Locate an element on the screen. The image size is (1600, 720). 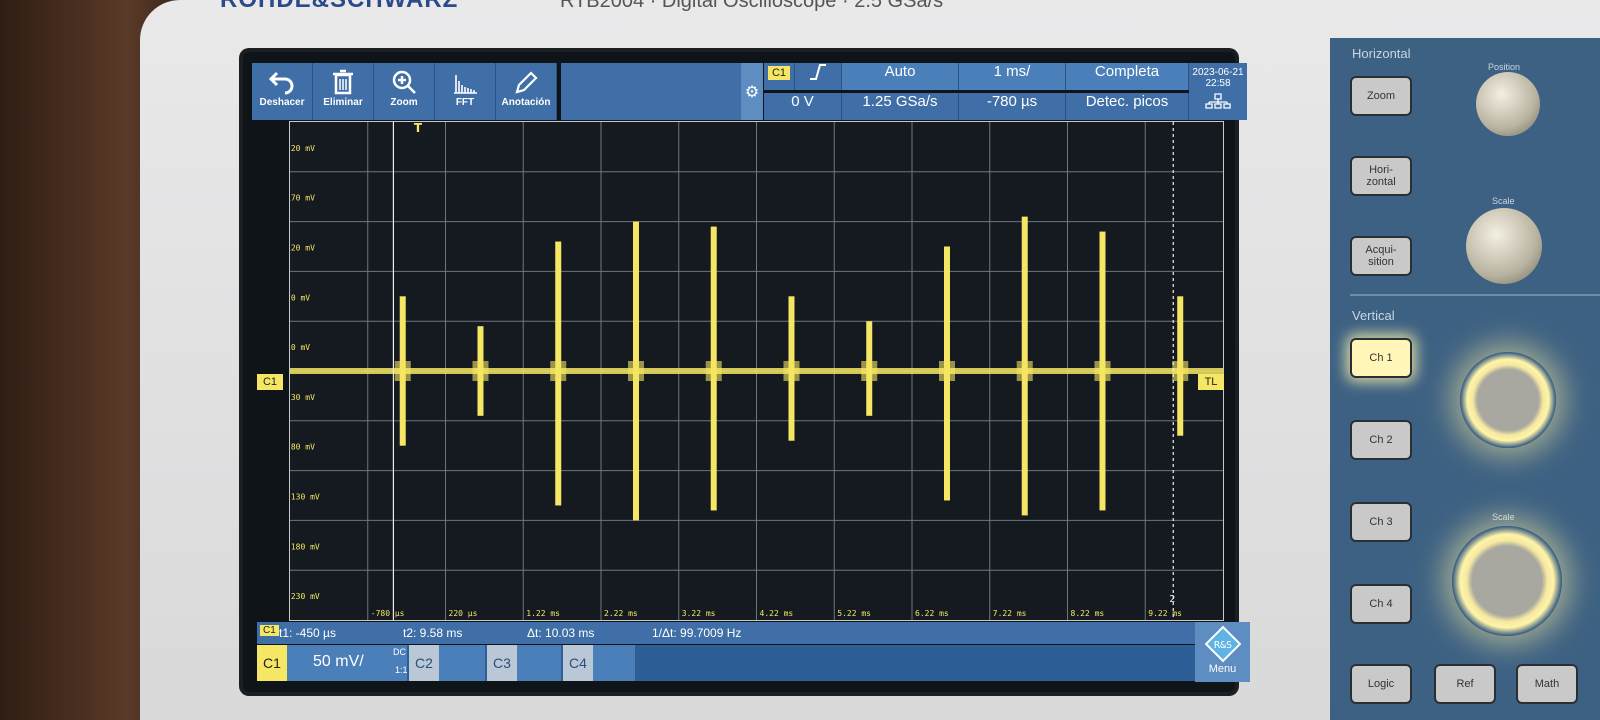
channel-c1-coupling: DC is located at coordinates (399, 652).